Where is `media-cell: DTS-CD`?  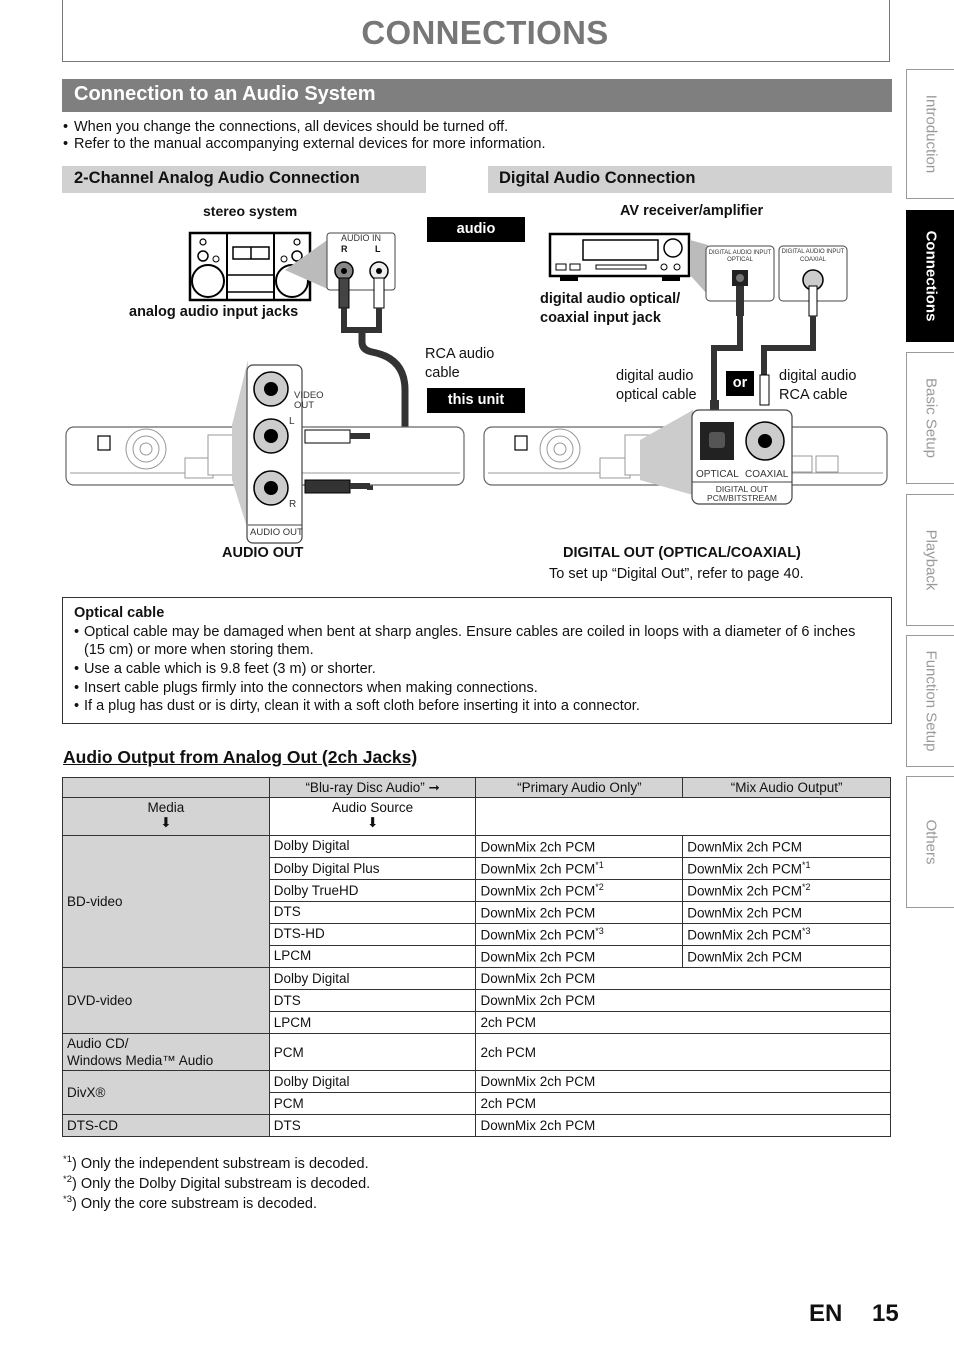
media-cell: DTS-CD is located at coordinates (166, 1125).